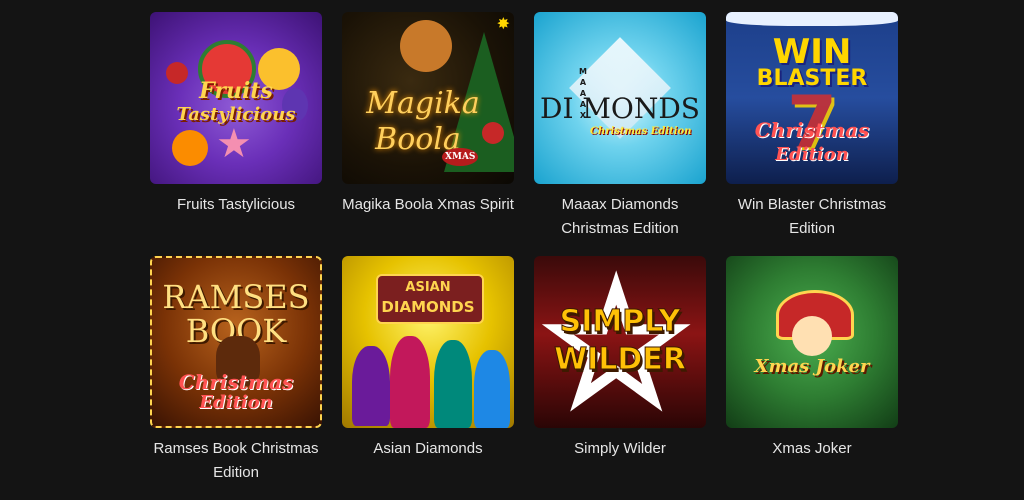 Image resolution: width=1024 pixels, height=500 pixels. Describe the element at coordinates (812, 98) in the screenshot. I see `game-thumbnail: WIN BLASTER 7 Christmas Edition` at that location.